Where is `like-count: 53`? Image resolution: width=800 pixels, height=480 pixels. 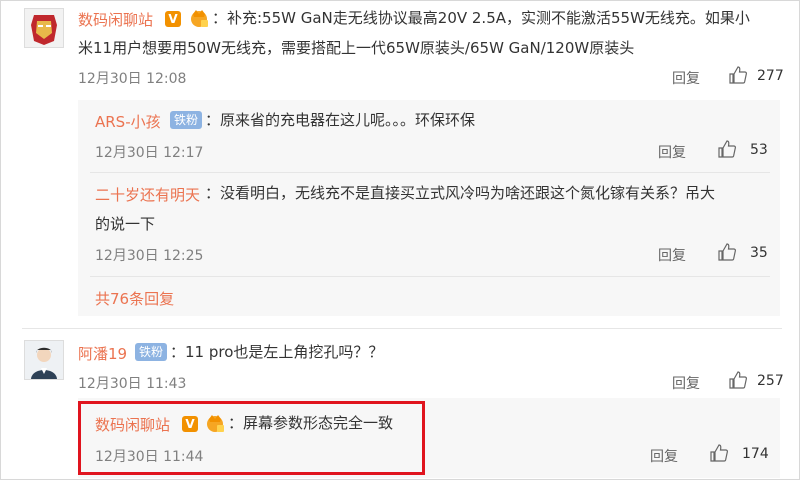 like-count: 53 is located at coordinates (759, 150).